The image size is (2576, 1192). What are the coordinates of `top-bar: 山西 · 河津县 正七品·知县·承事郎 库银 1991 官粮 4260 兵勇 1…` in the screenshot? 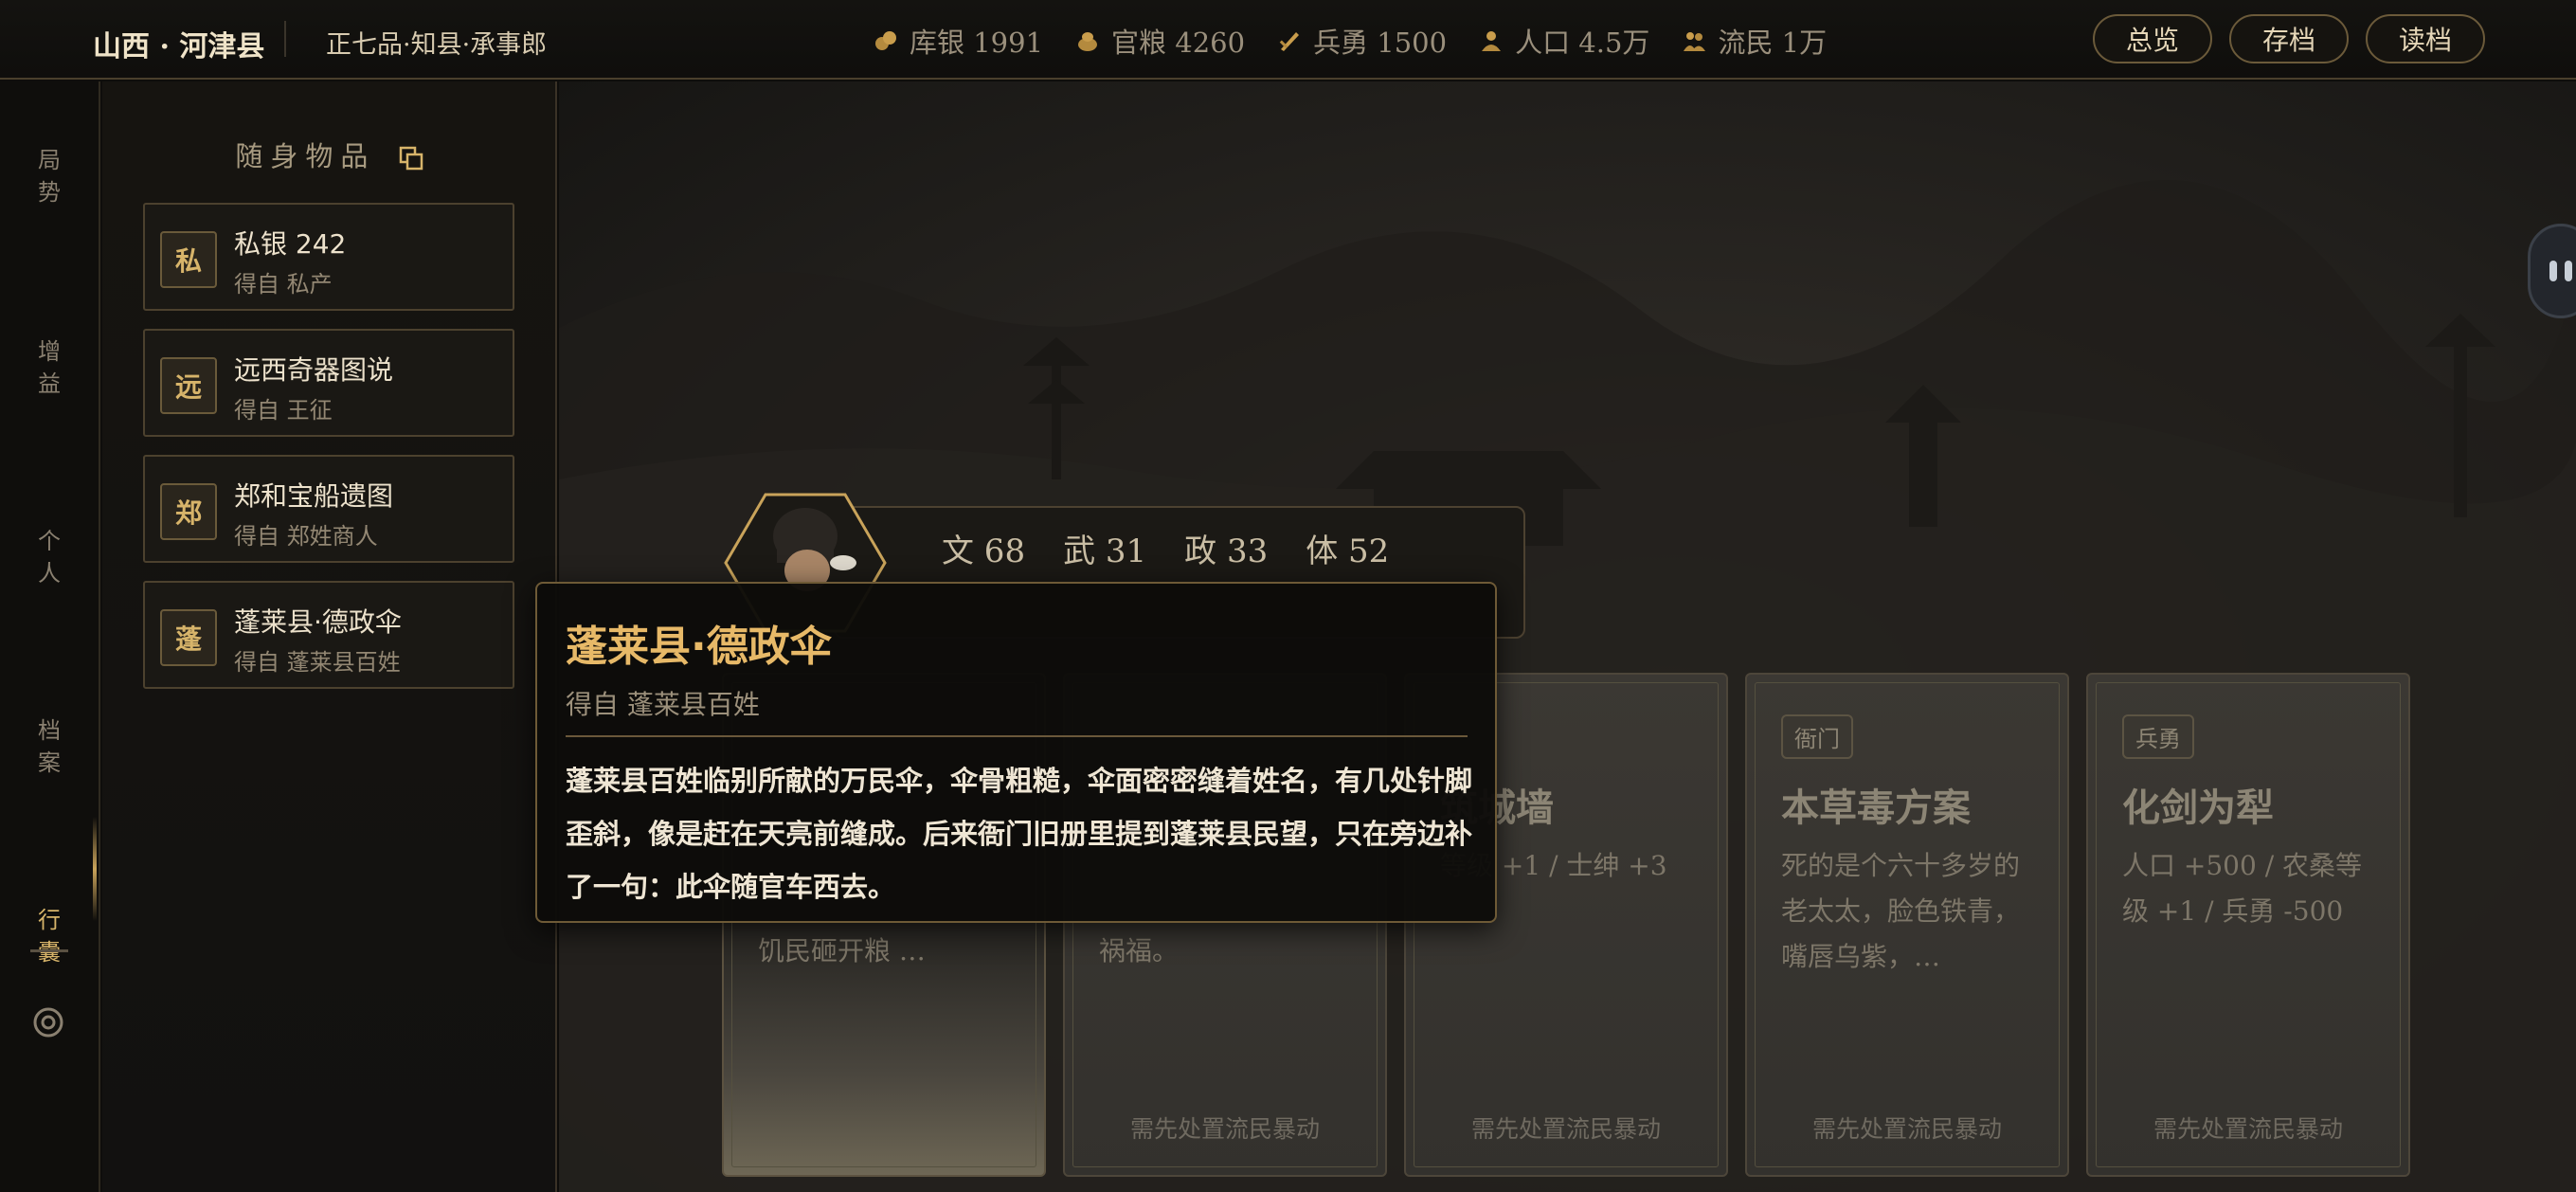 It's located at (1288, 40).